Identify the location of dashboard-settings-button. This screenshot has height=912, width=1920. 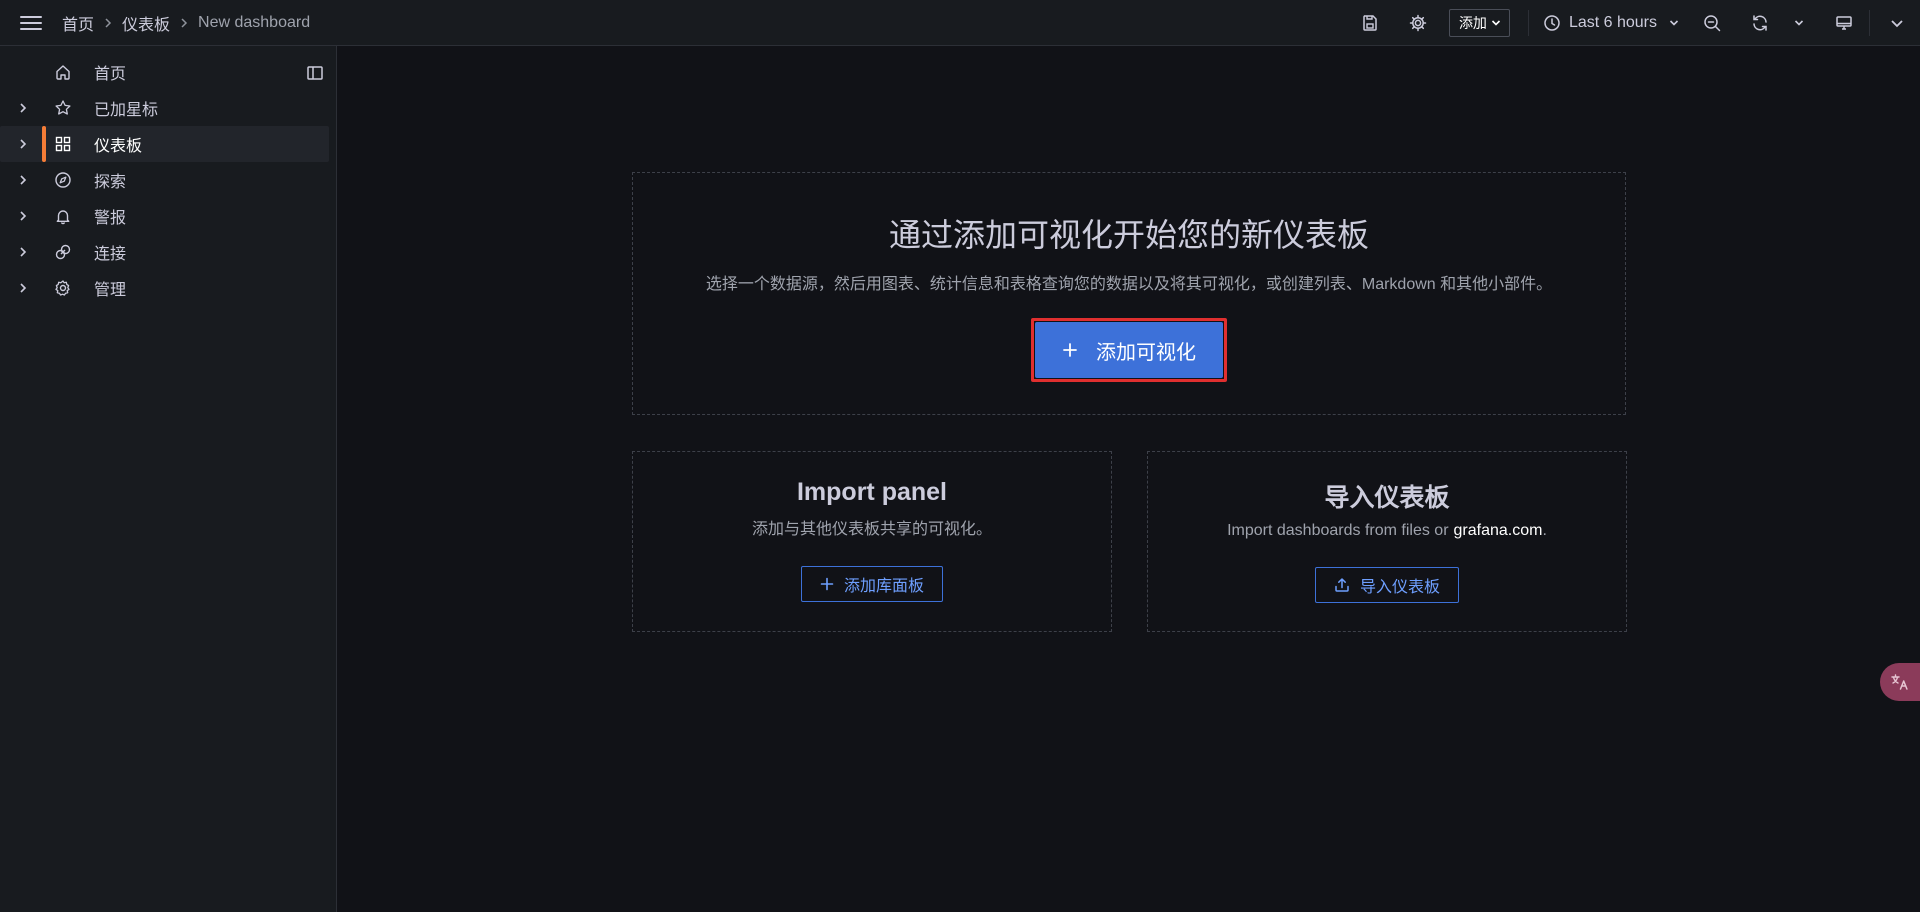
(1418, 23).